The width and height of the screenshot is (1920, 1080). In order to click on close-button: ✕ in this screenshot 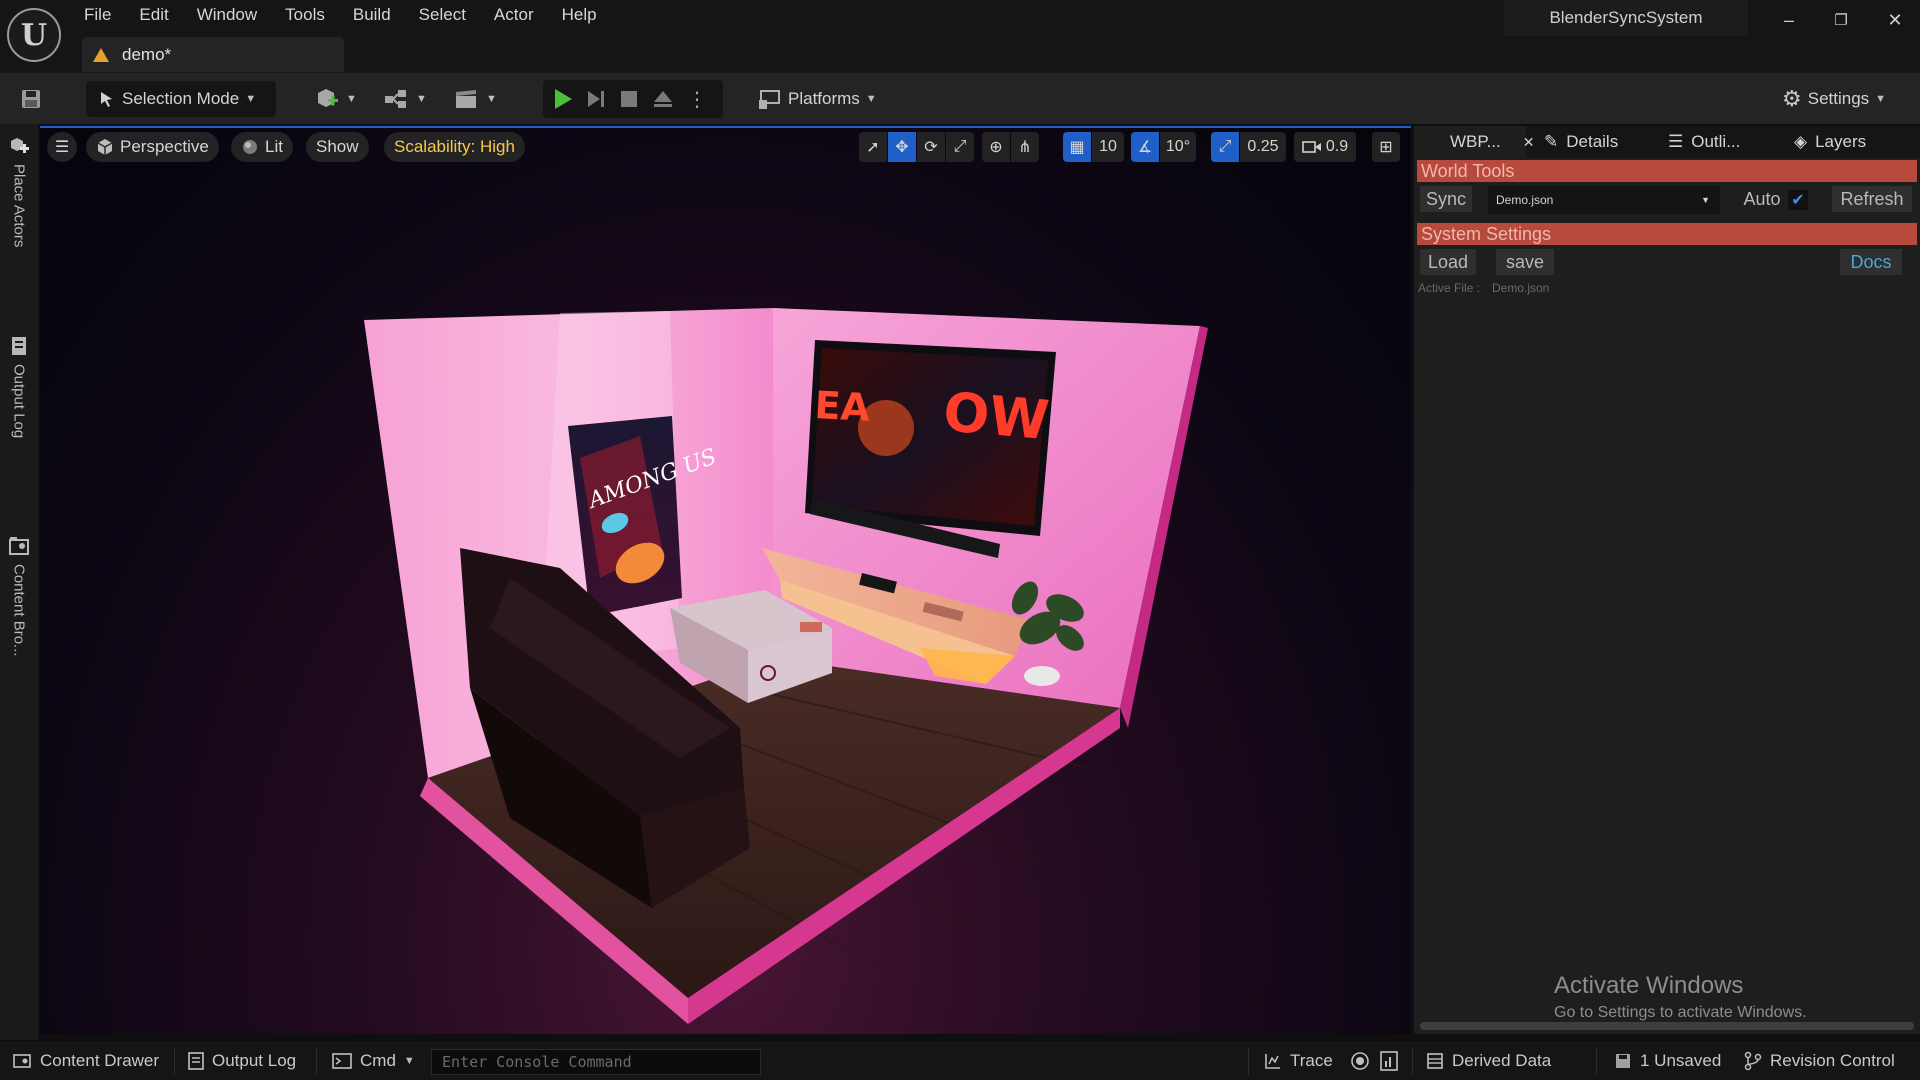, I will do `click(1895, 20)`.